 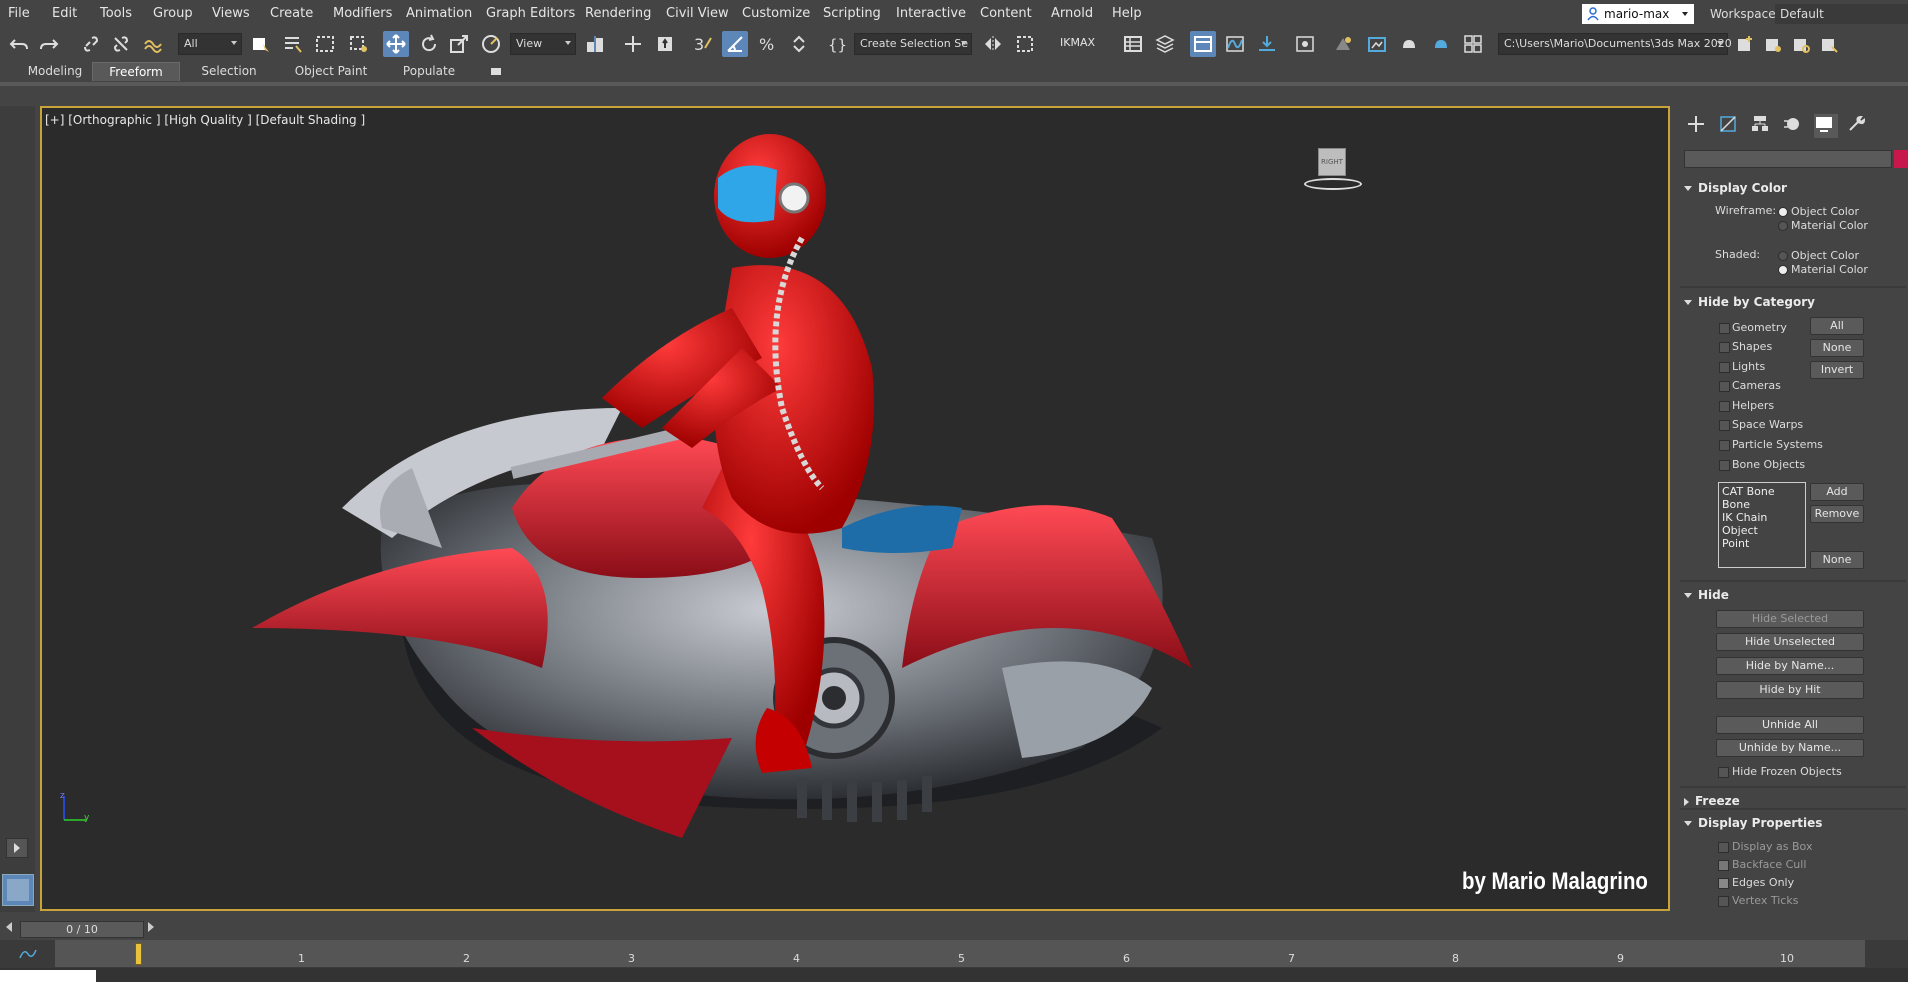 I want to click on spinner-snap-button, so click(x=799, y=44).